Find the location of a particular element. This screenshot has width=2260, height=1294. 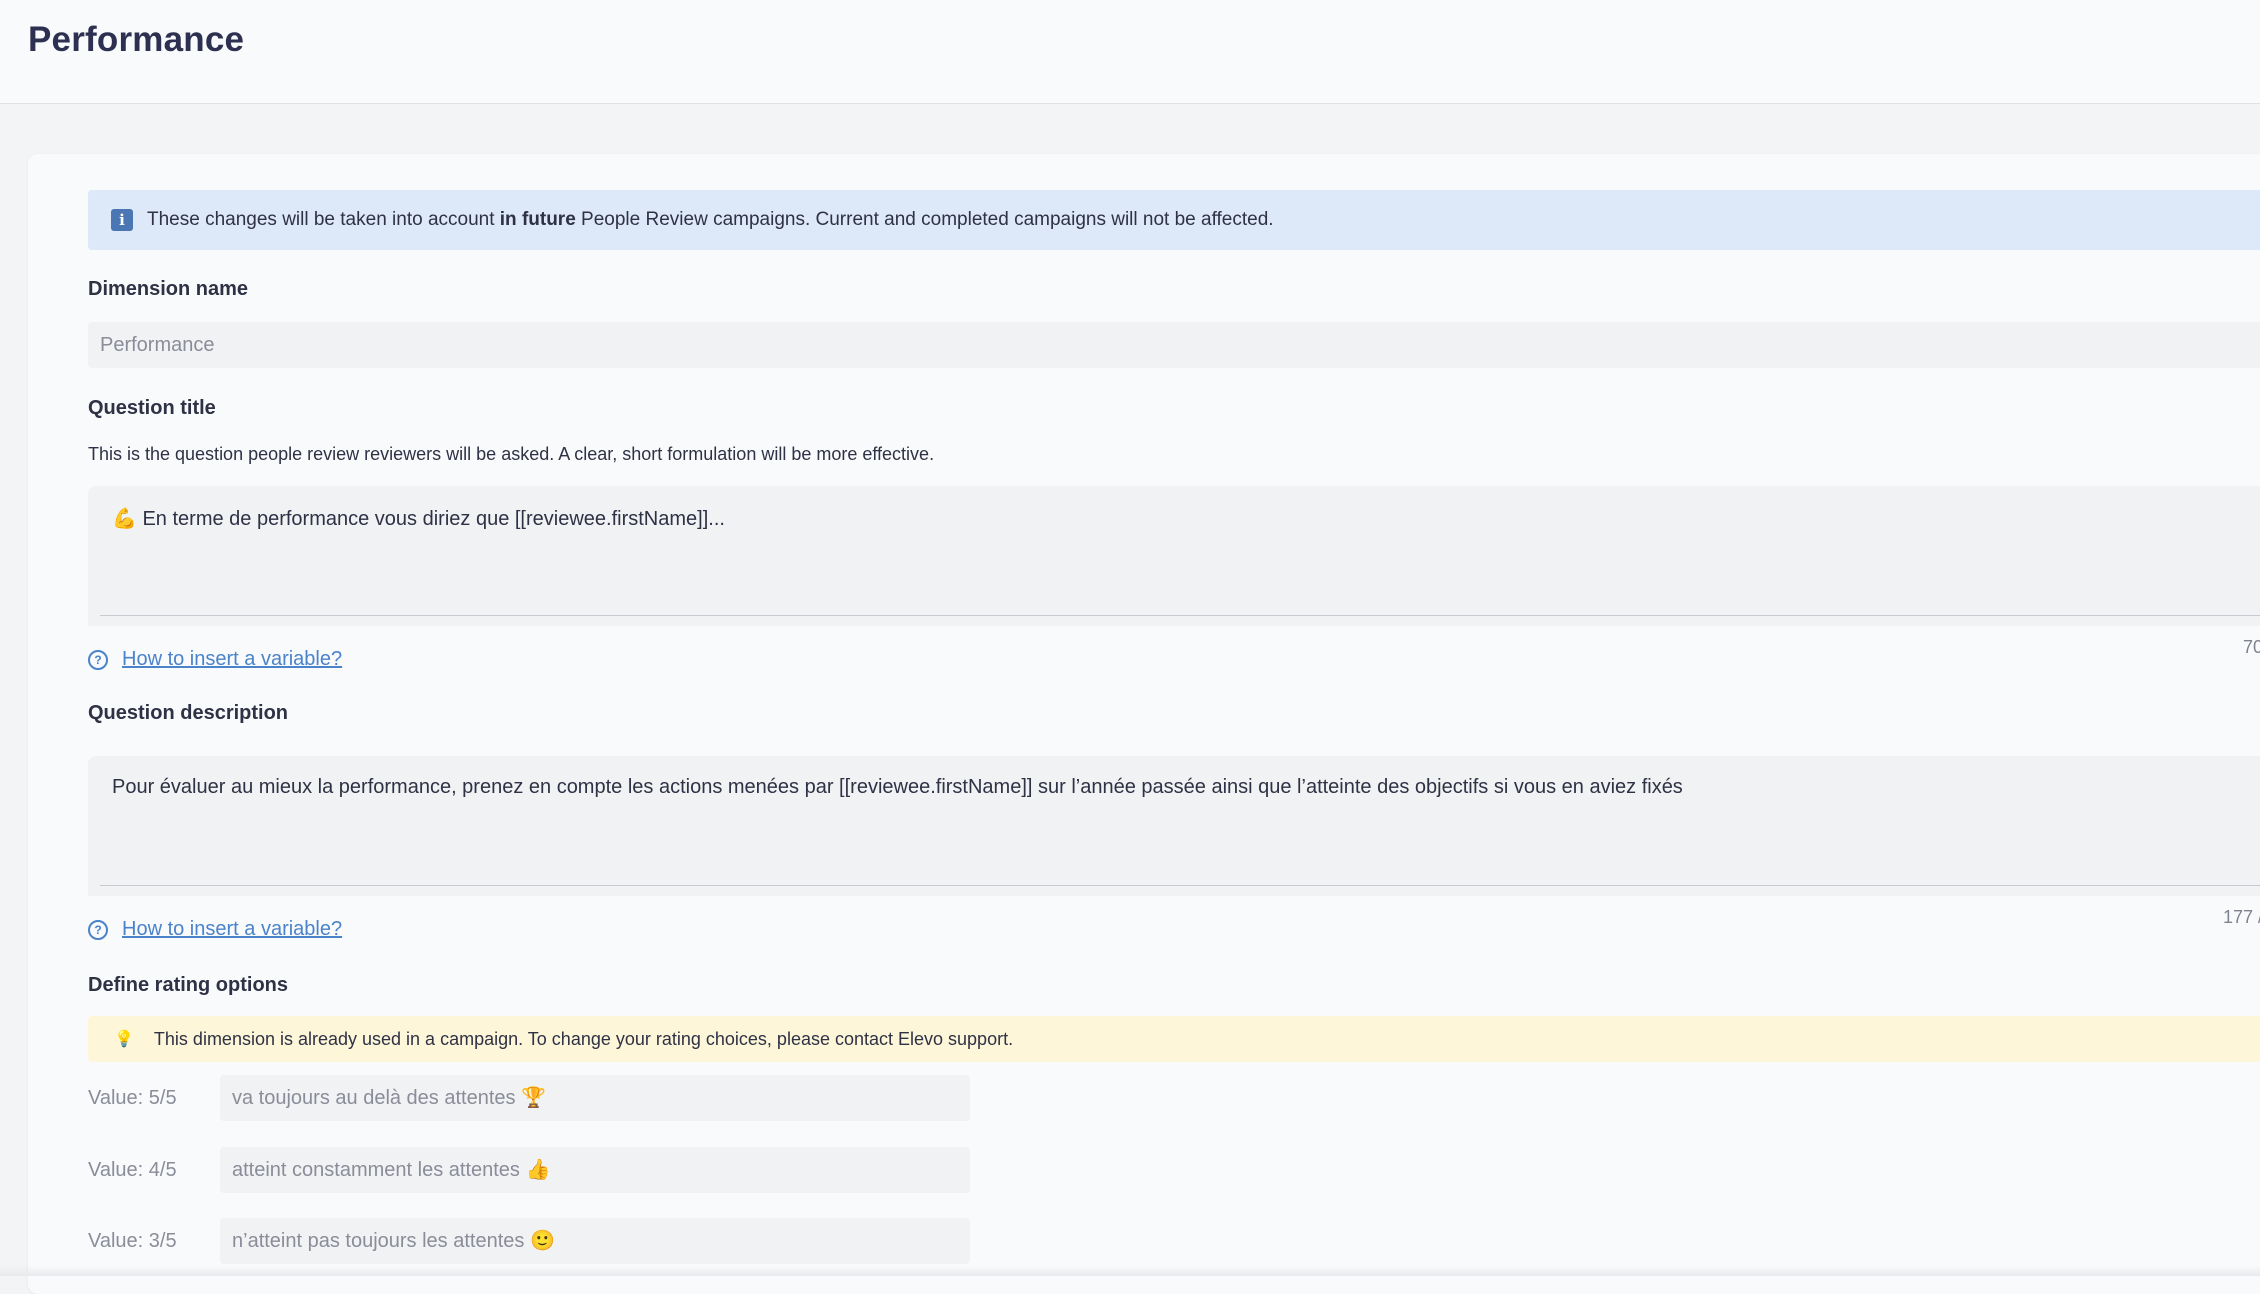

question-description-counter: 177 / 40 is located at coordinates (2241, 917).